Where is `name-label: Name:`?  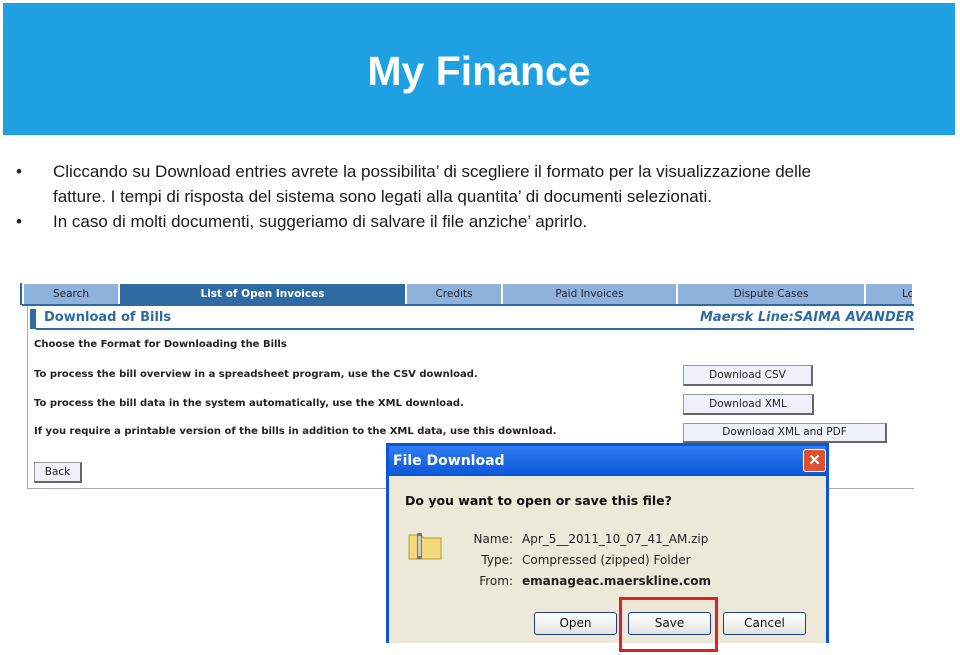 name-label: Name: is located at coordinates (493, 539).